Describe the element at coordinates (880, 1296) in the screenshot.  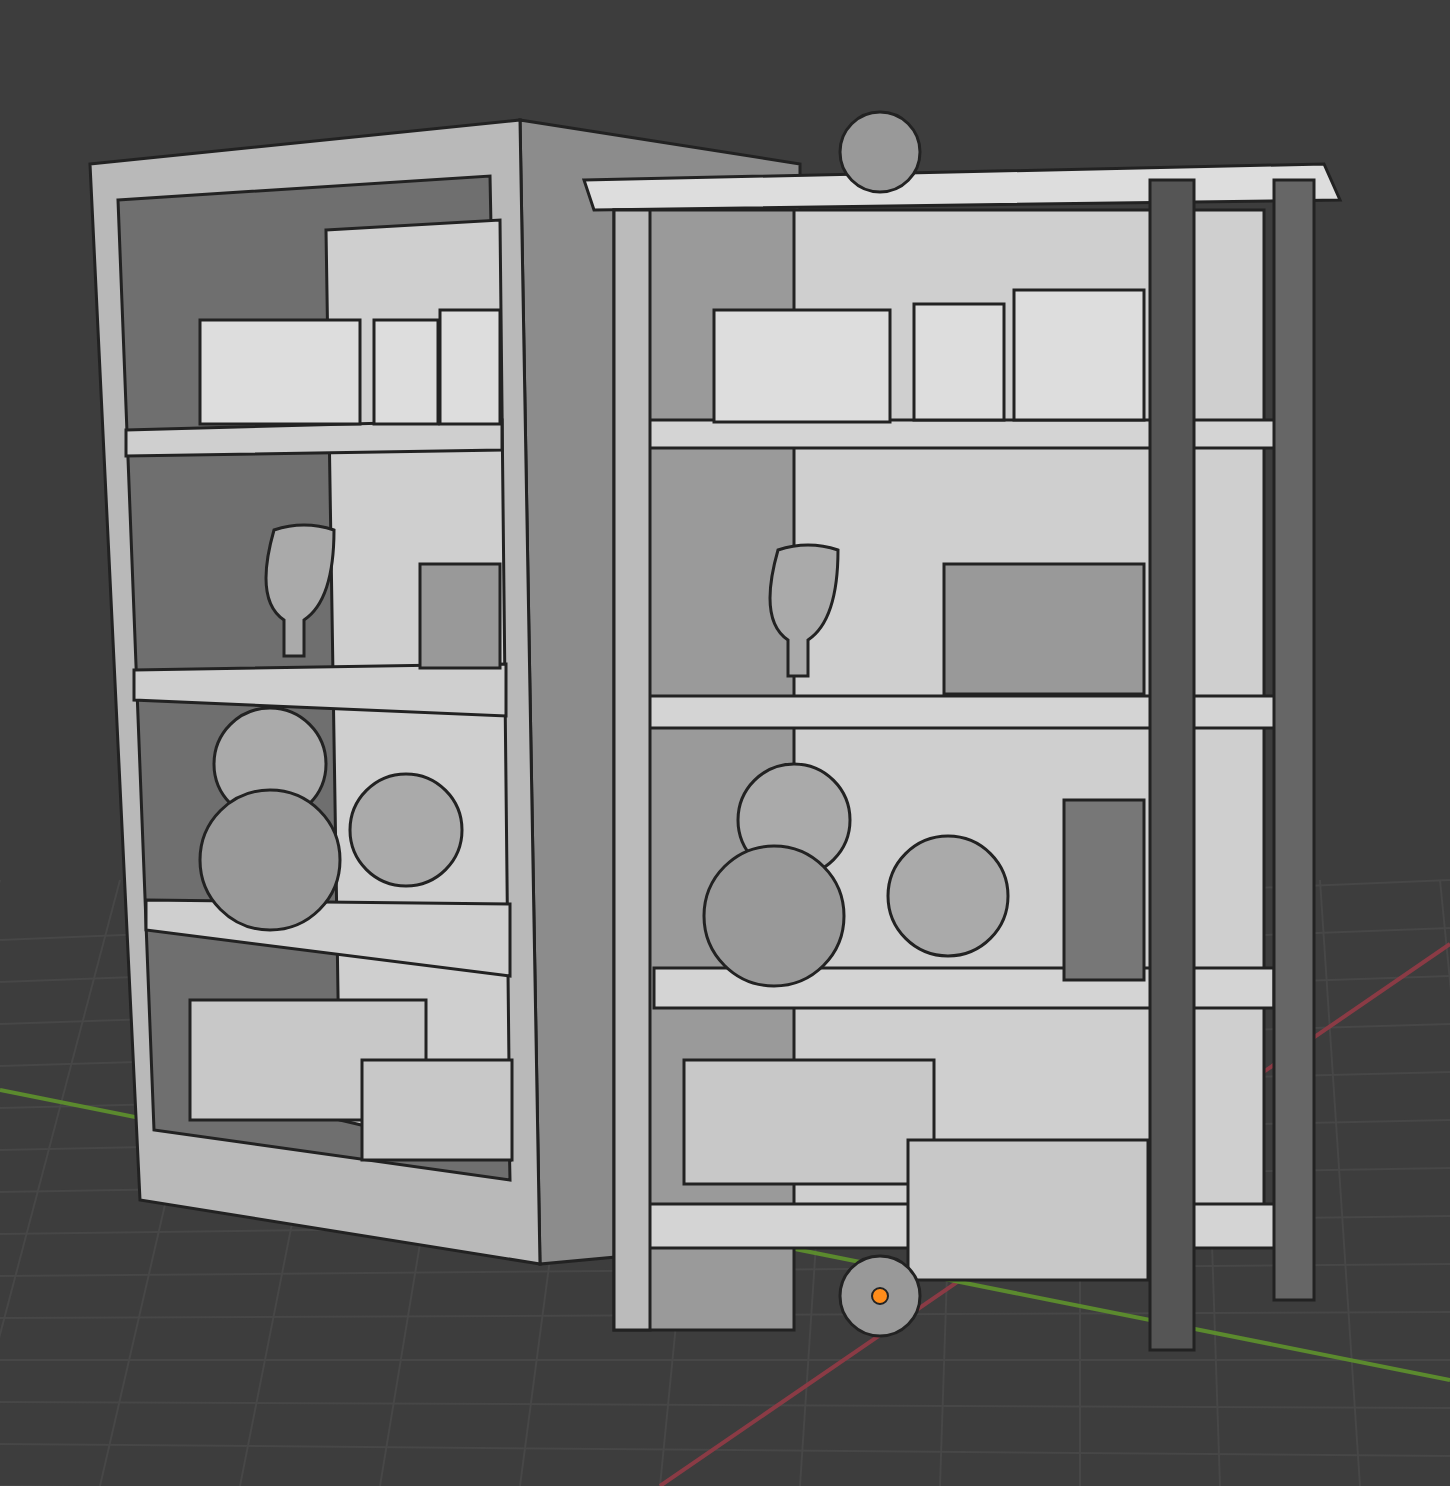
I see `origin-dot-icon` at that location.